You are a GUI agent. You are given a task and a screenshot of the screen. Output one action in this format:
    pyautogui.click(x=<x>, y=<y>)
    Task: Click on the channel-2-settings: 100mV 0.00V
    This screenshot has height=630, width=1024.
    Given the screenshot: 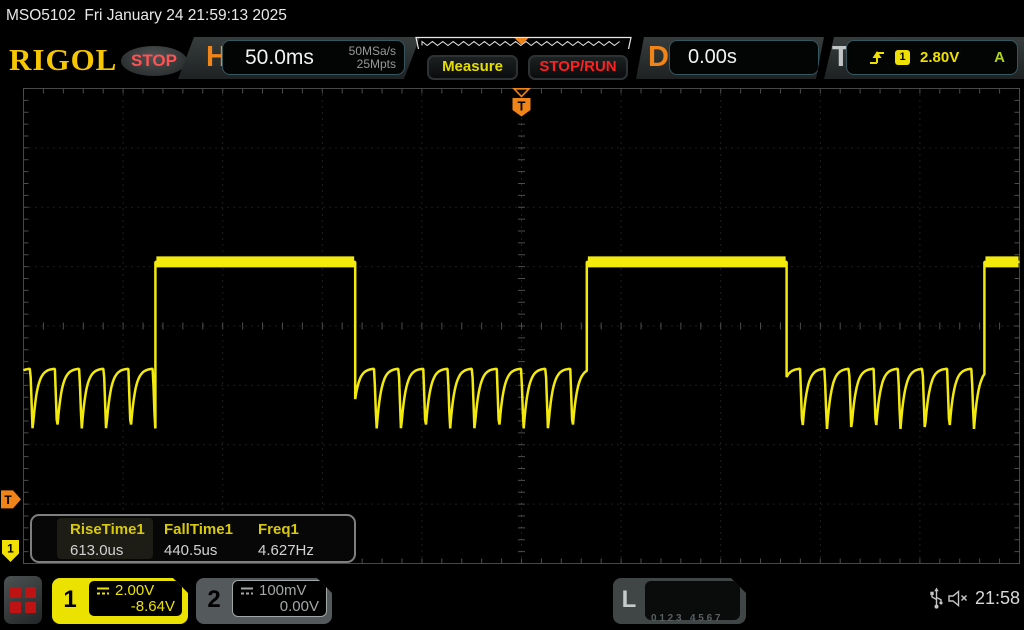 What is the action you would take?
    pyautogui.click(x=279, y=598)
    